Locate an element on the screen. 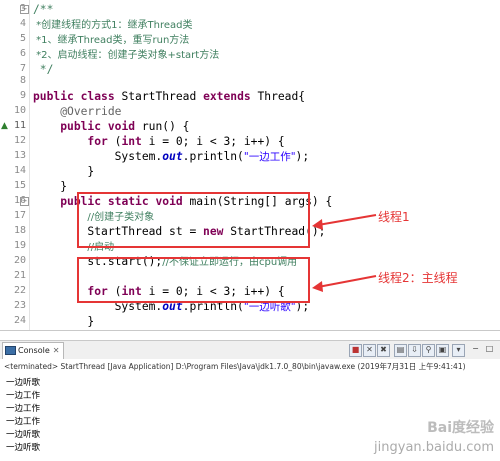 Image resolution: width=500 pixels, height=461 pixels. code-text: Thread{ is located at coordinates (278, 96).